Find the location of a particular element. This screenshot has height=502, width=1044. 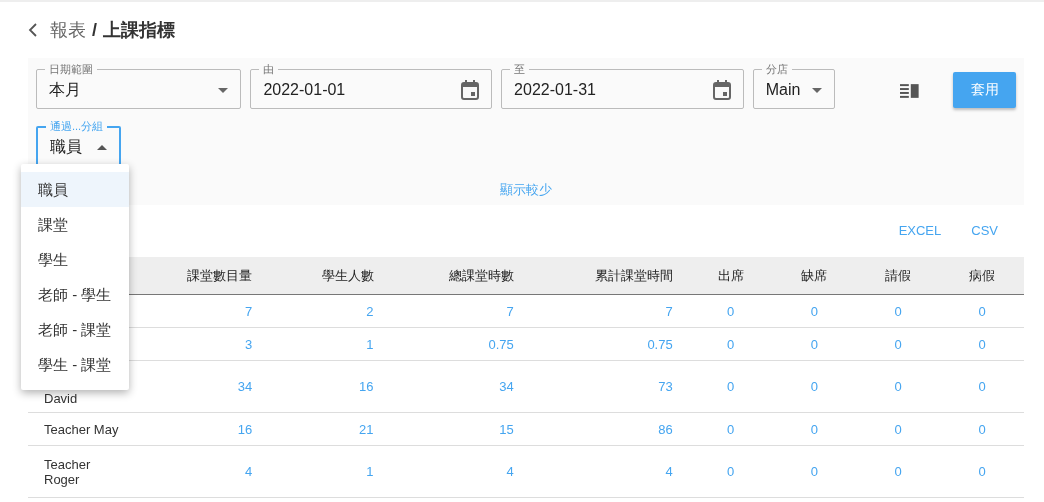

table-cell: David is located at coordinates (61, 398).